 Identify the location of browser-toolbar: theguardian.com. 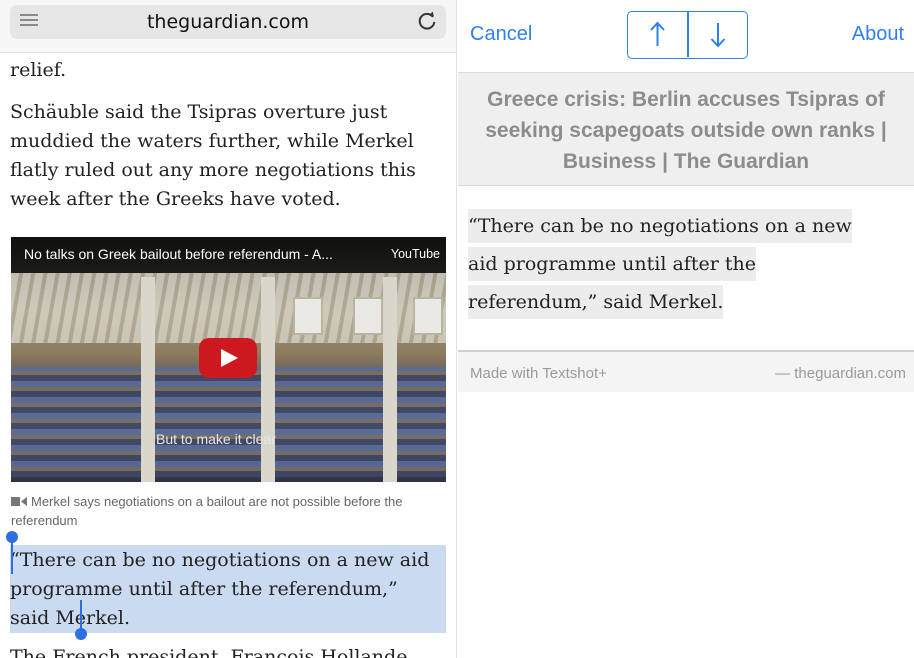
(228, 26).